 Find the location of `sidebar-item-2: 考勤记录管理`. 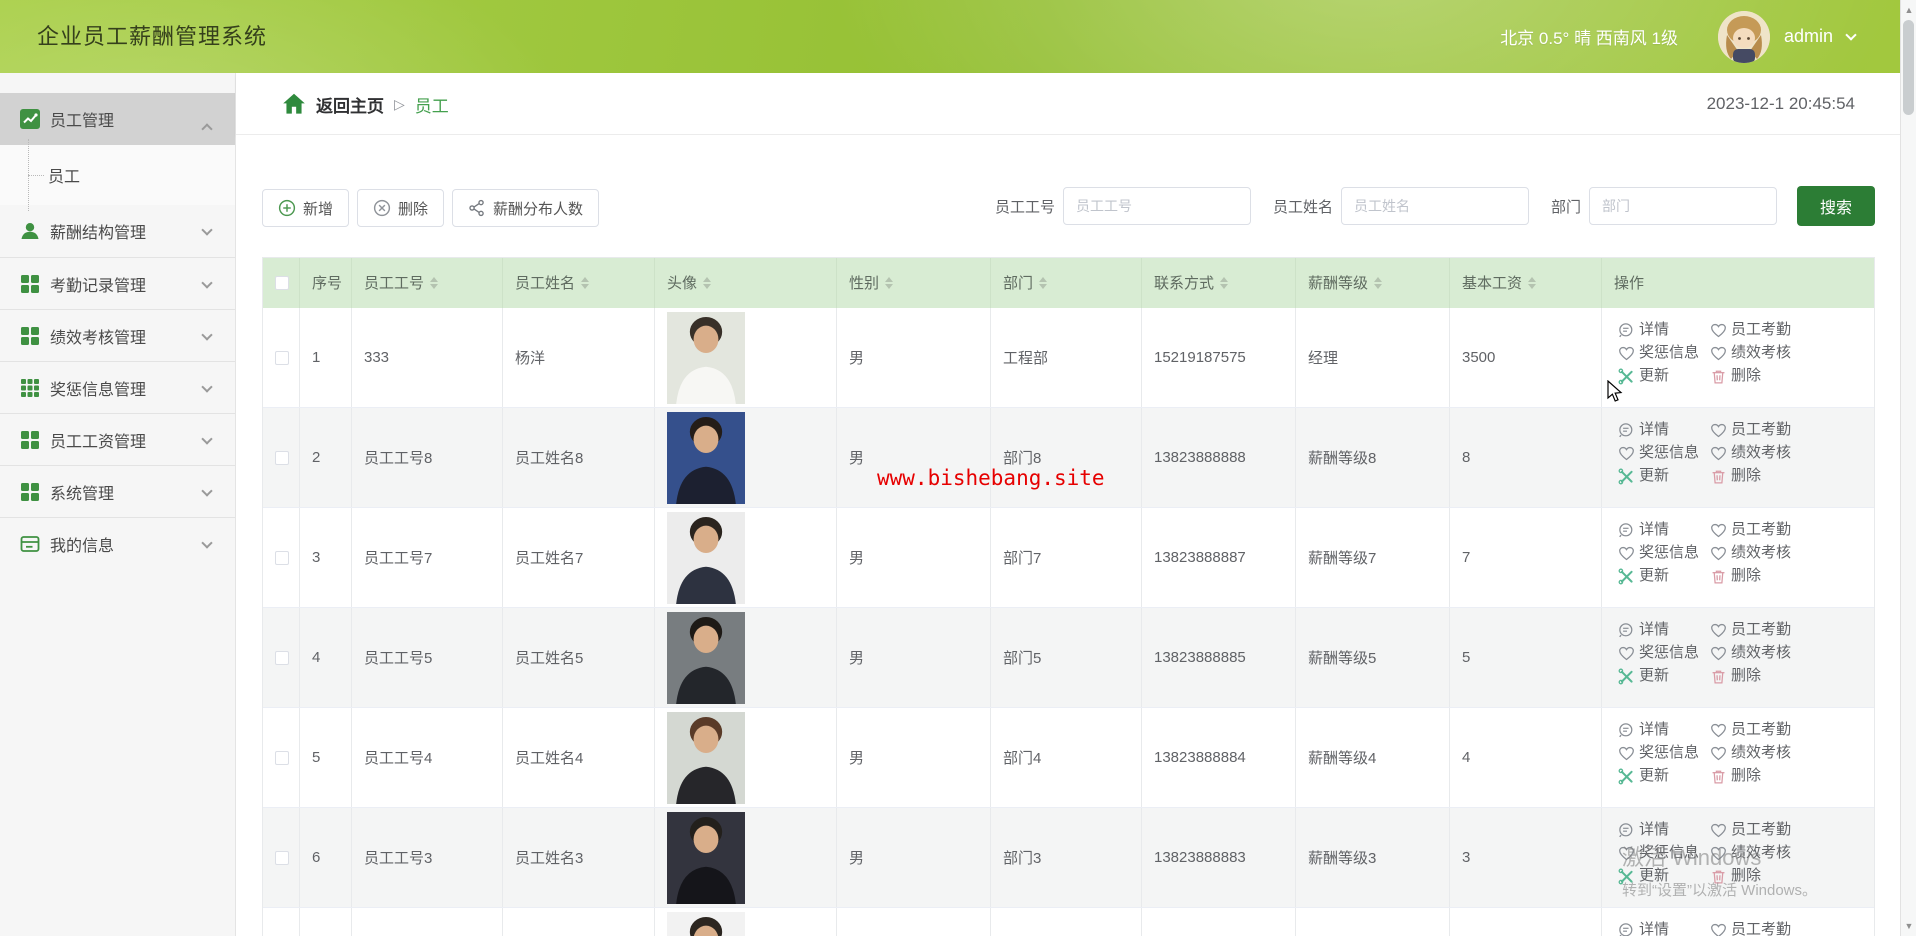

sidebar-item-2: 考勤记录管理 is located at coordinates (117, 283).